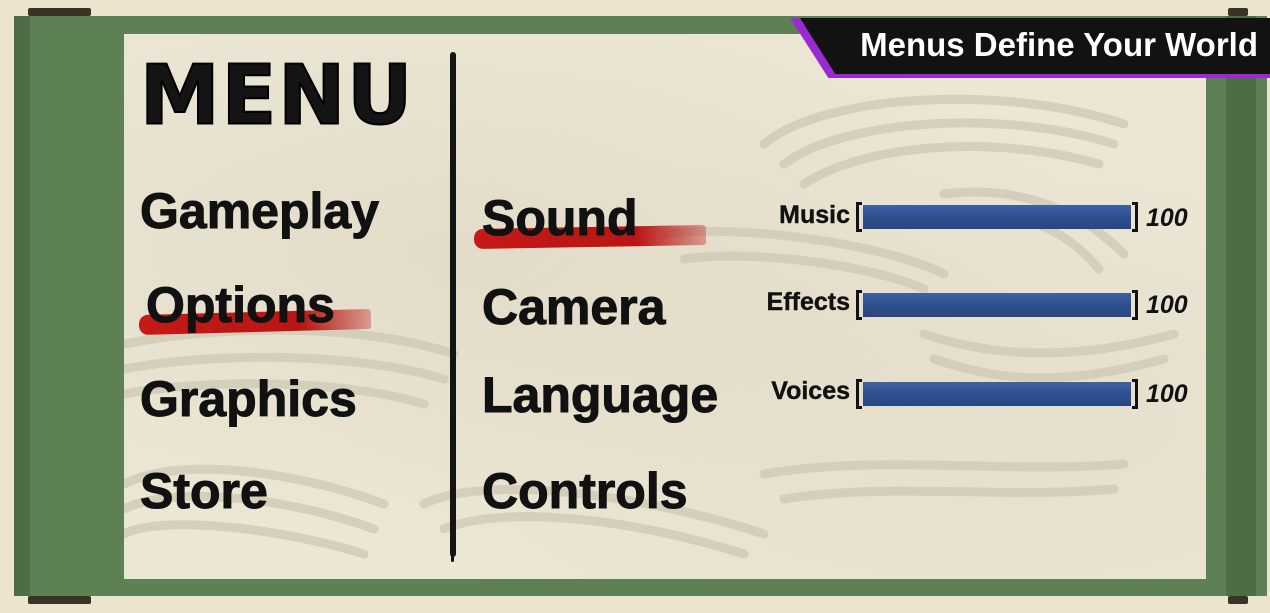 The image size is (1270, 613). I want to click on music-slider, so click(997, 217).